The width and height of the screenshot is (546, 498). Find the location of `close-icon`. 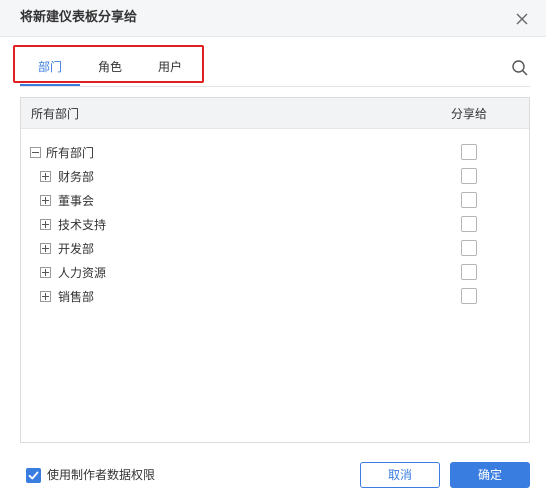

close-icon is located at coordinates (522, 19).